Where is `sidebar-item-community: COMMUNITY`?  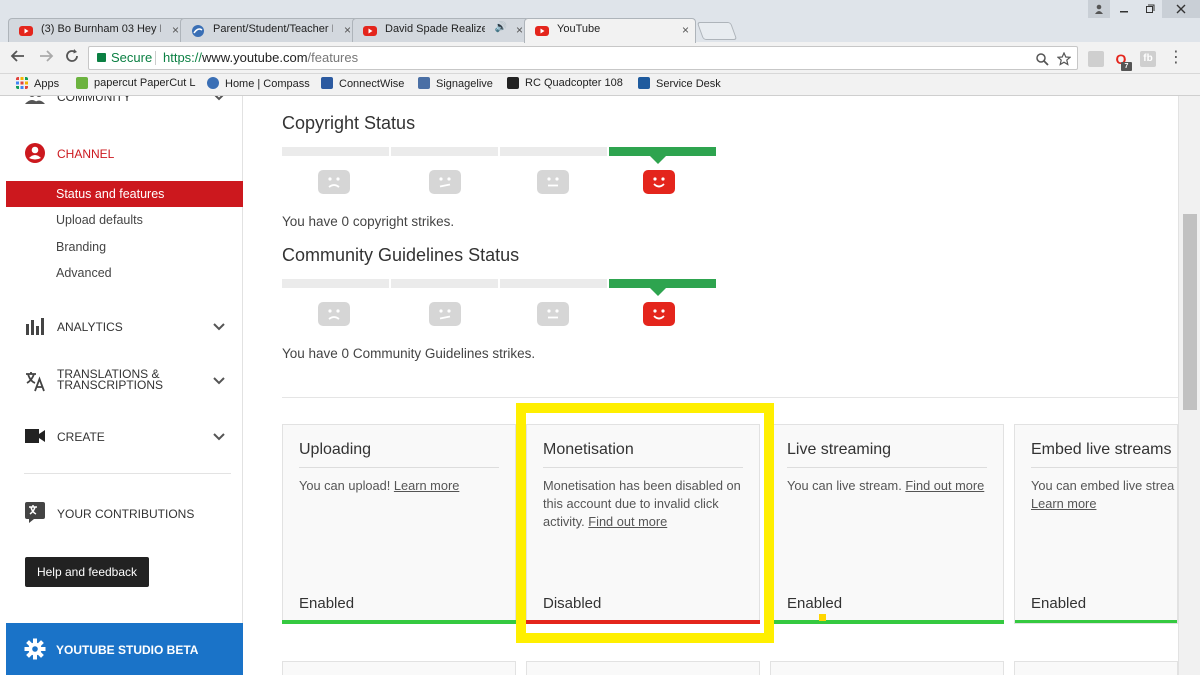
sidebar-item-community: COMMUNITY is located at coordinates (121, 104).